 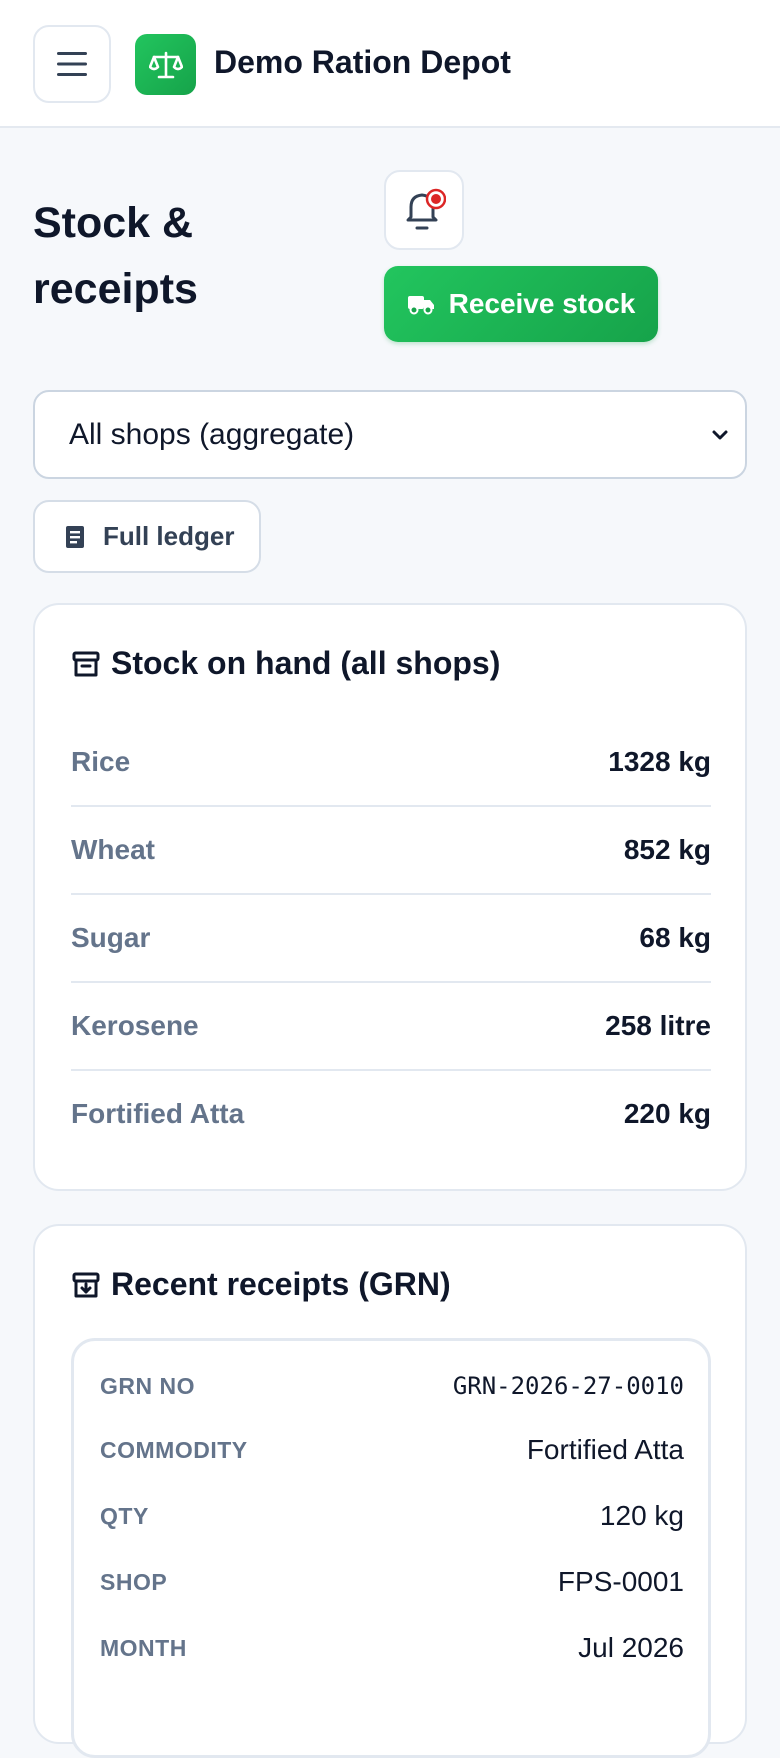 I want to click on stock-row: Kerosene 258 litre, so click(x=391, y=1026).